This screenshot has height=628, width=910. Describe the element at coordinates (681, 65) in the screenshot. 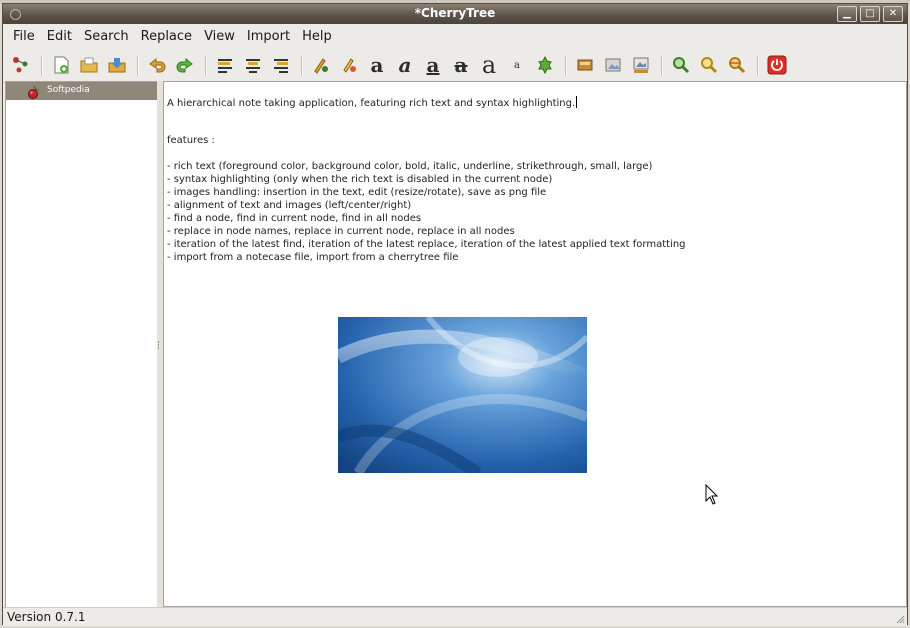

I see `find-icon` at that location.